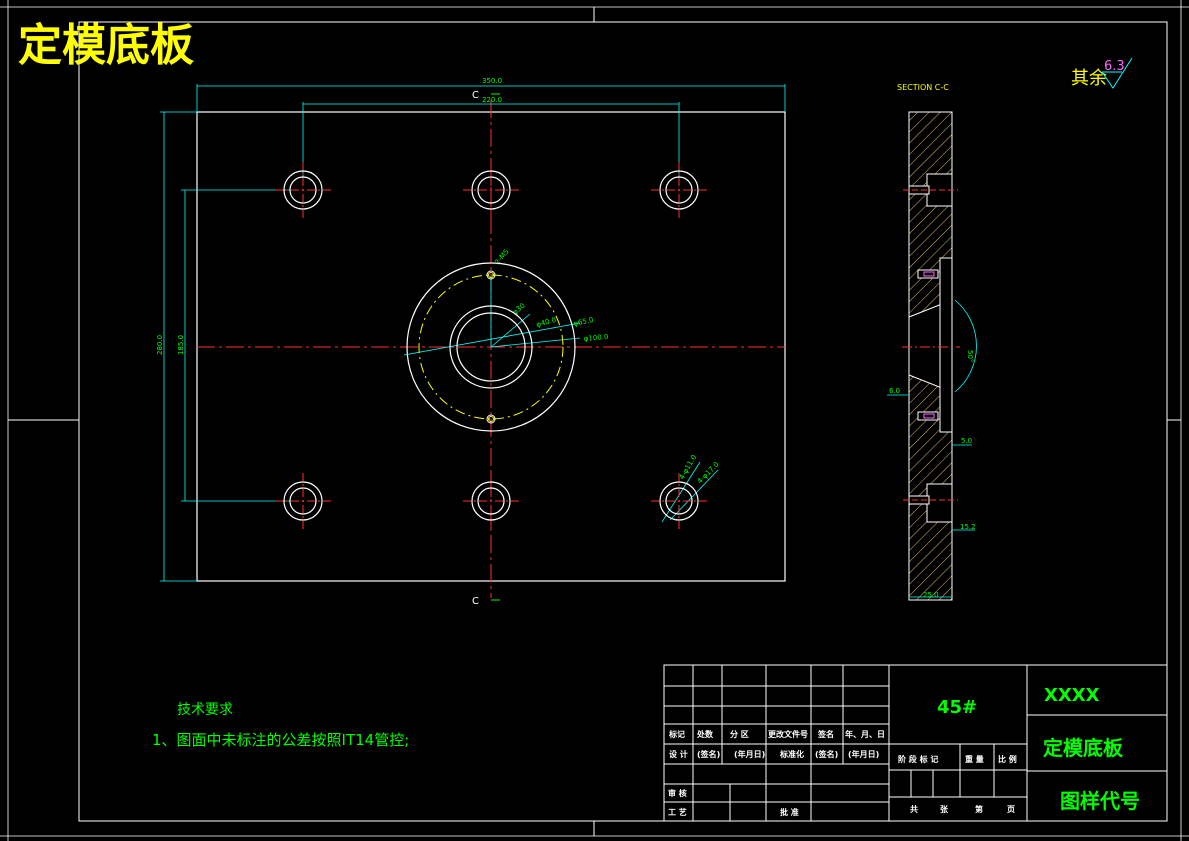 The height and width of the screenshot is (841, 1189). I want to click on dim-thickness: 25.0, so click(931, 595).